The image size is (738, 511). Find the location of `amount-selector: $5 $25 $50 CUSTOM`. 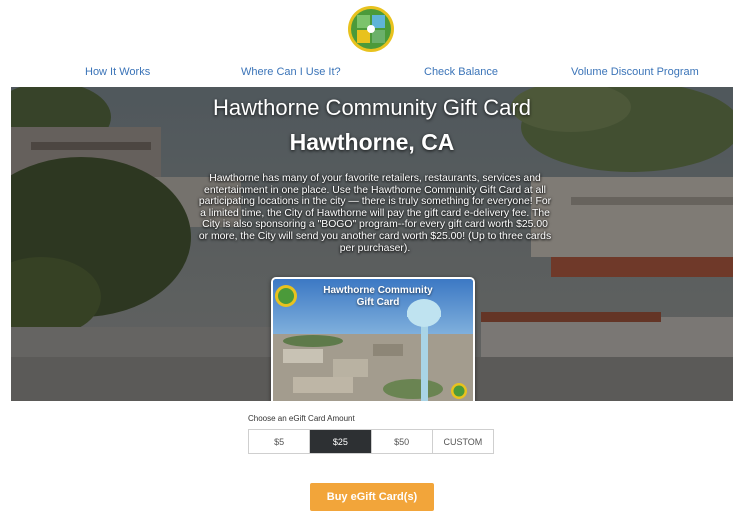

amount-selector: $5 $25 $50 CUSTOM is located at coordinates (371, 441).